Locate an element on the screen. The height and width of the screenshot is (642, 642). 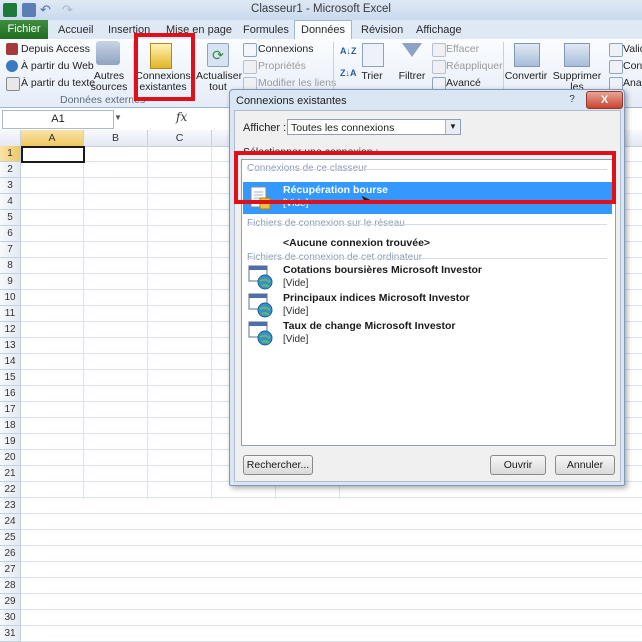
row-header-28: 28 is located at coordinates (10, 586).